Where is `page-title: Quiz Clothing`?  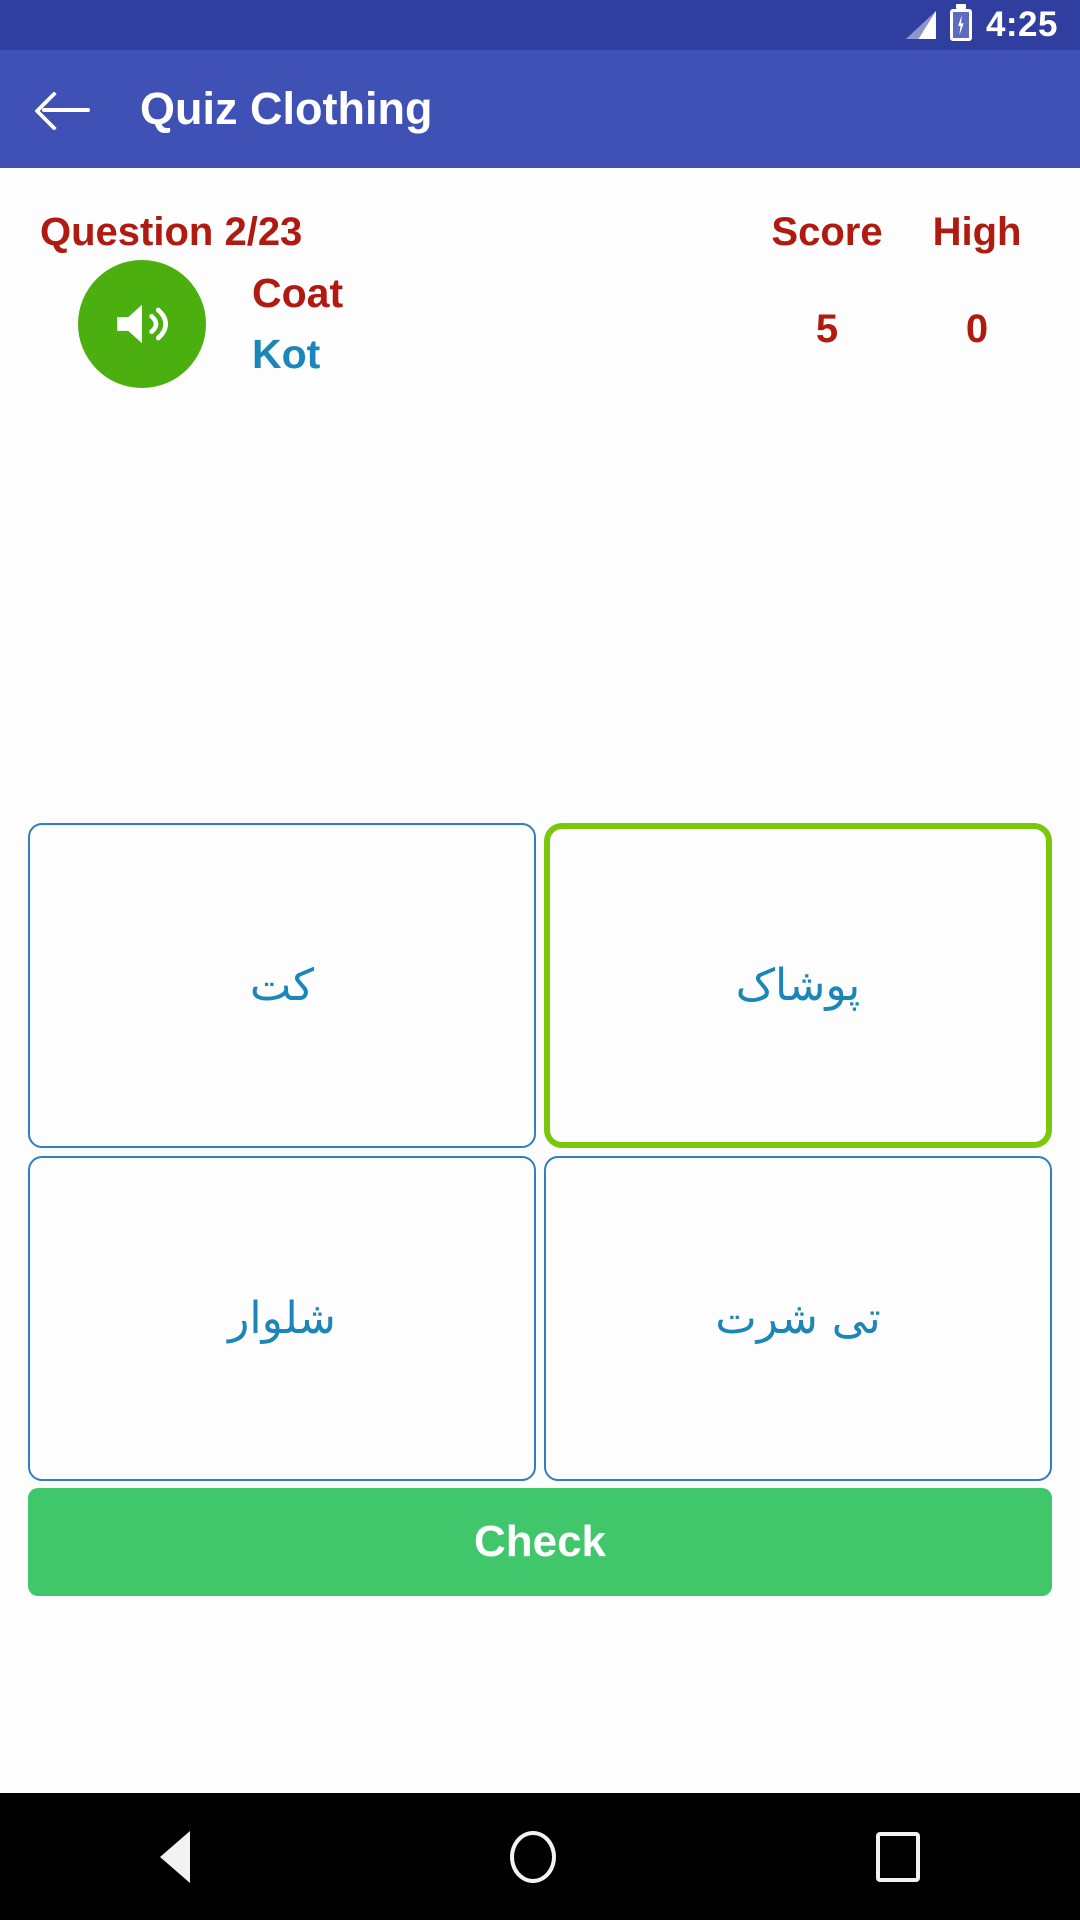 page-title: Quiz Clothing is located at coordinates (286, 108).